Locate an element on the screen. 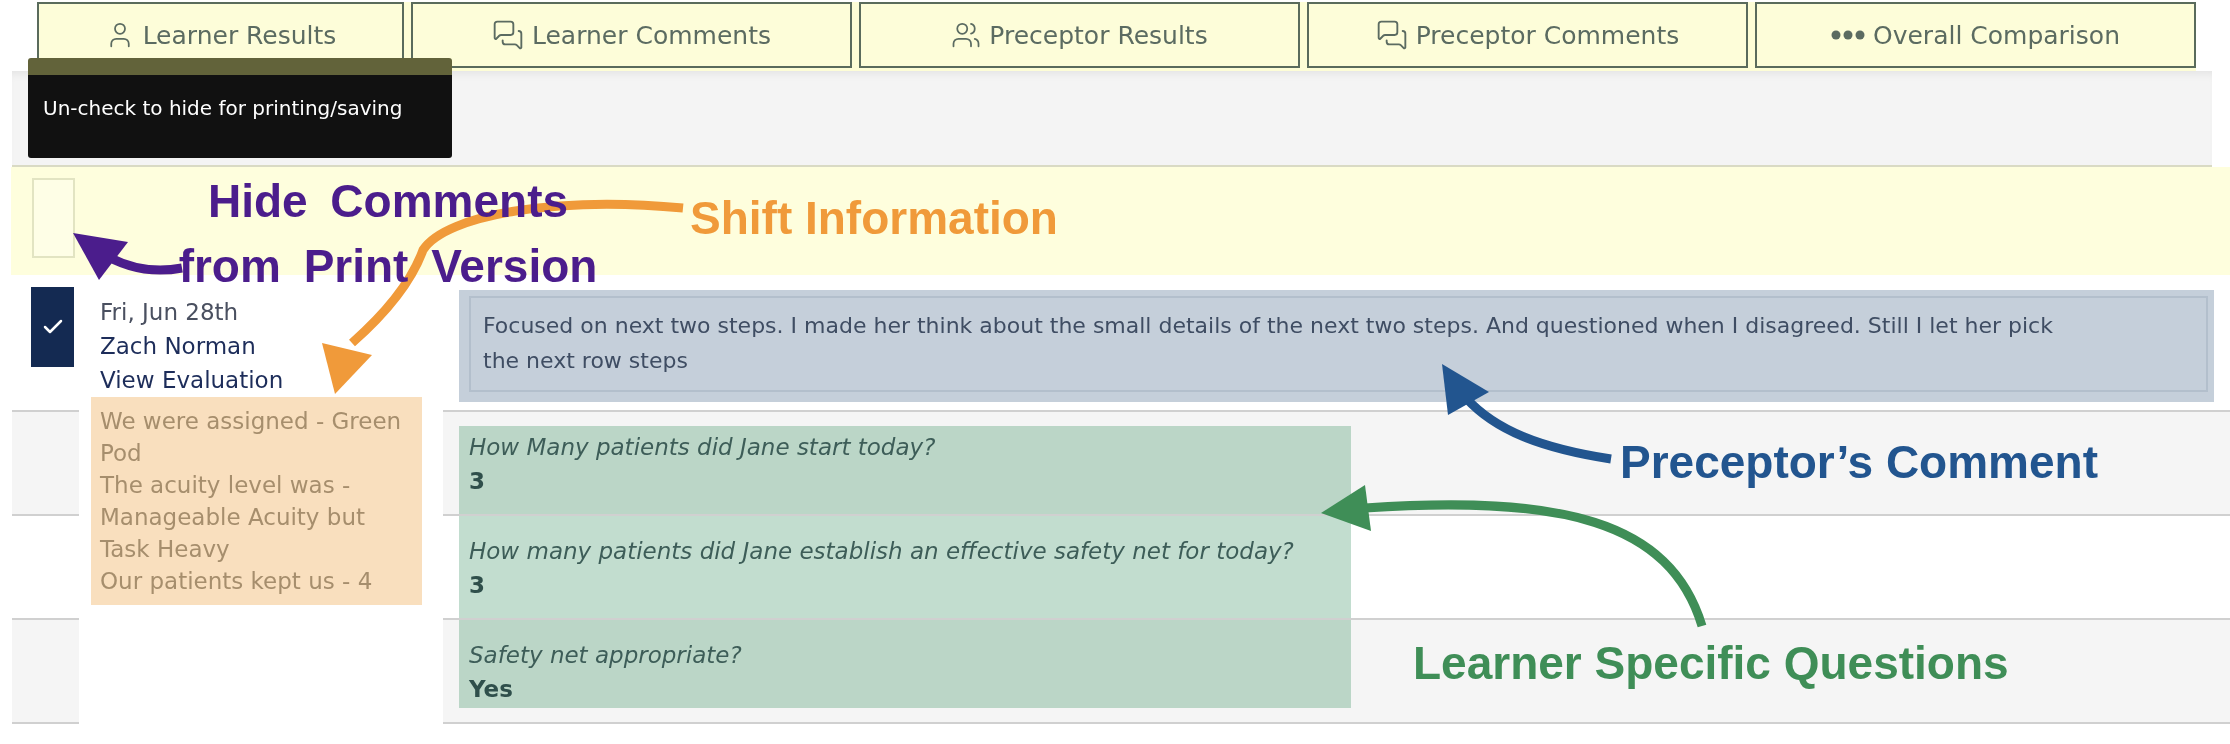 The width and height of the screenshot is (2230, 744). question-text: Safety net appropriate? is located at coordinates (606, 655).